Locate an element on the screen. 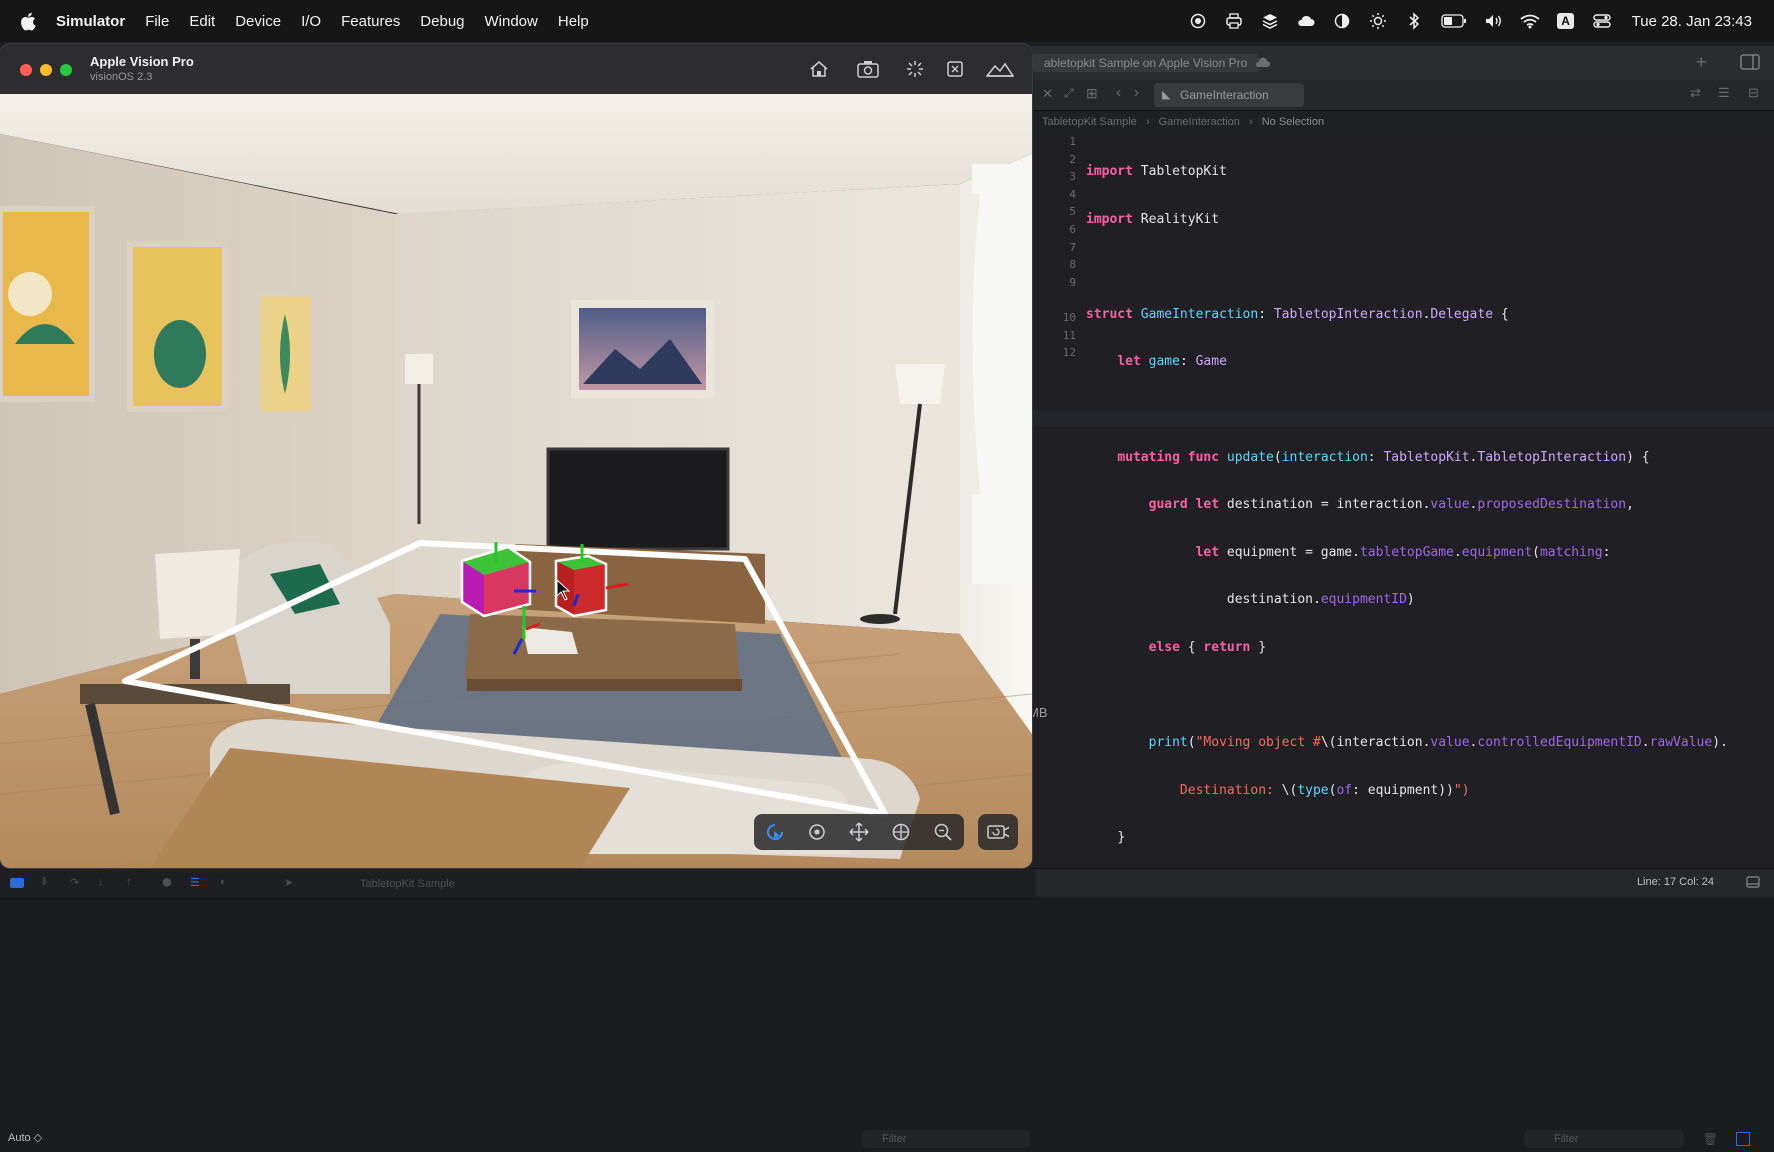  grid-icon: ⊞ is located at coordinates (1092, 93).